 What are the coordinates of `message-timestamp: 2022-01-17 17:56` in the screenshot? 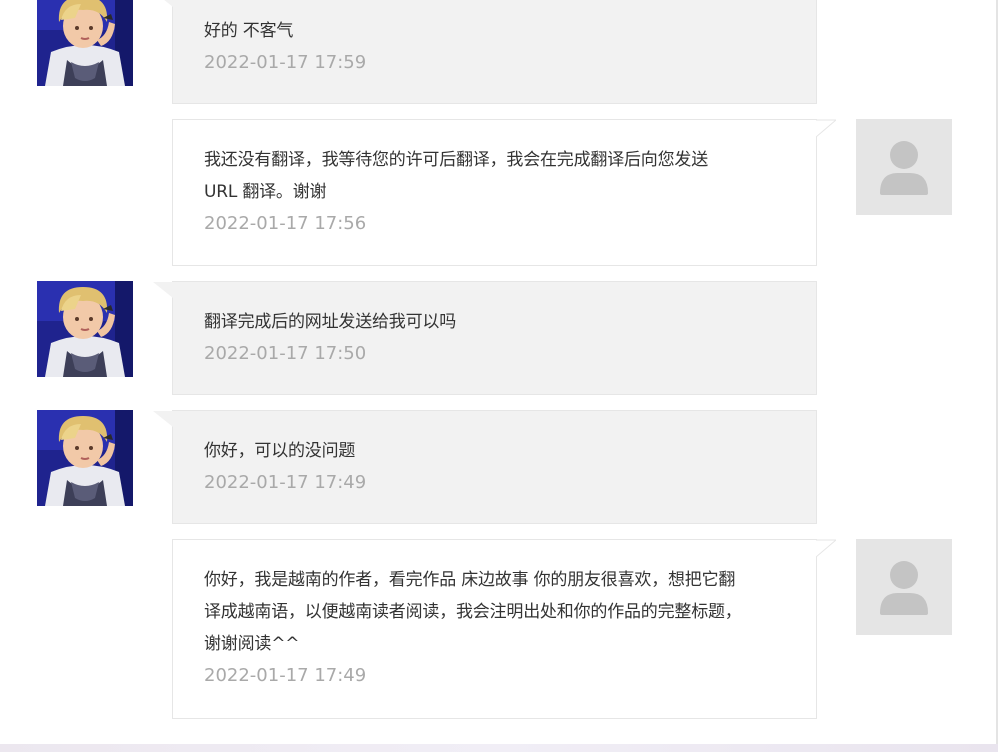 It's located at (285, 223).